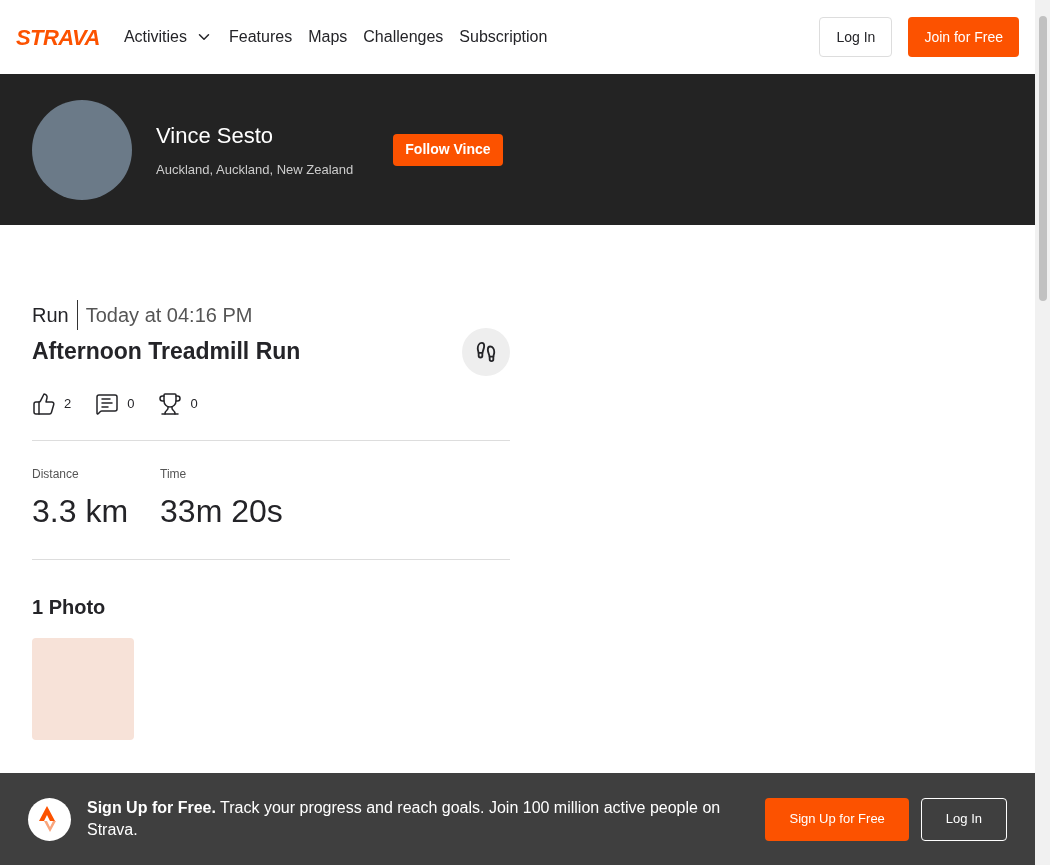 Image resolution: width=1050 pixels, height=865 pixels. Describe the element at coordinates (80, 511) in the screenshot. I see `stat-value: 3.3 km` at that location.